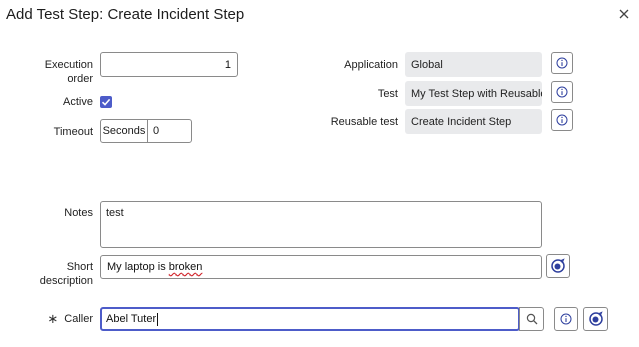 The image size is (639, 347). I want to click on close-button, so click(624, 14).